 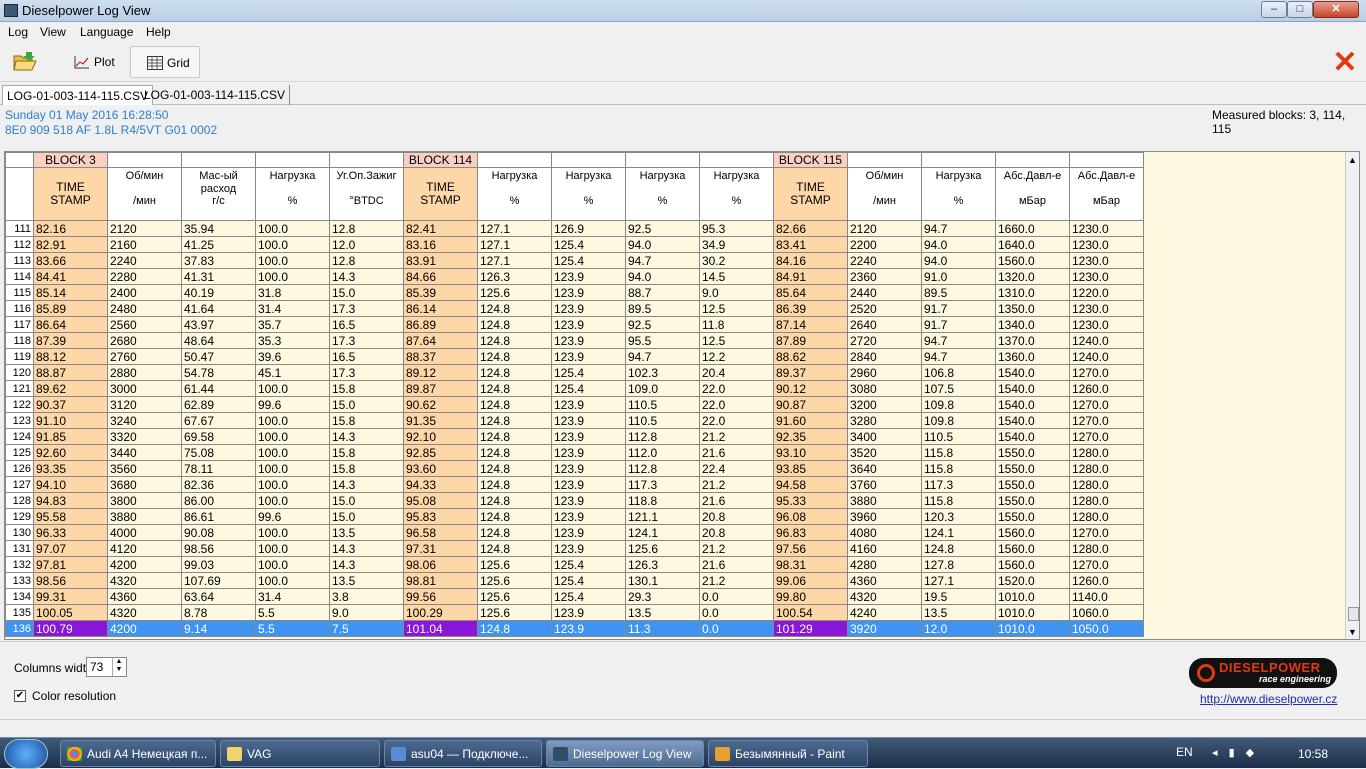 What do you see at coordinates (19, 356) in the screenshot?
I see `row-number: 119` at bounding box center [19, 356].